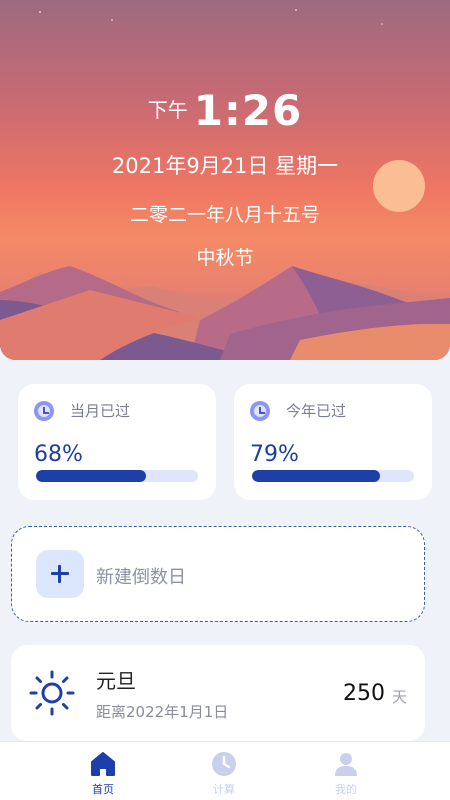 Image resolution: width=450 pixels, height=800 pixels. What do you see at coordinates (346, 764) in the screenshot?
I see `user-icon` at bounding box center [346, 764].